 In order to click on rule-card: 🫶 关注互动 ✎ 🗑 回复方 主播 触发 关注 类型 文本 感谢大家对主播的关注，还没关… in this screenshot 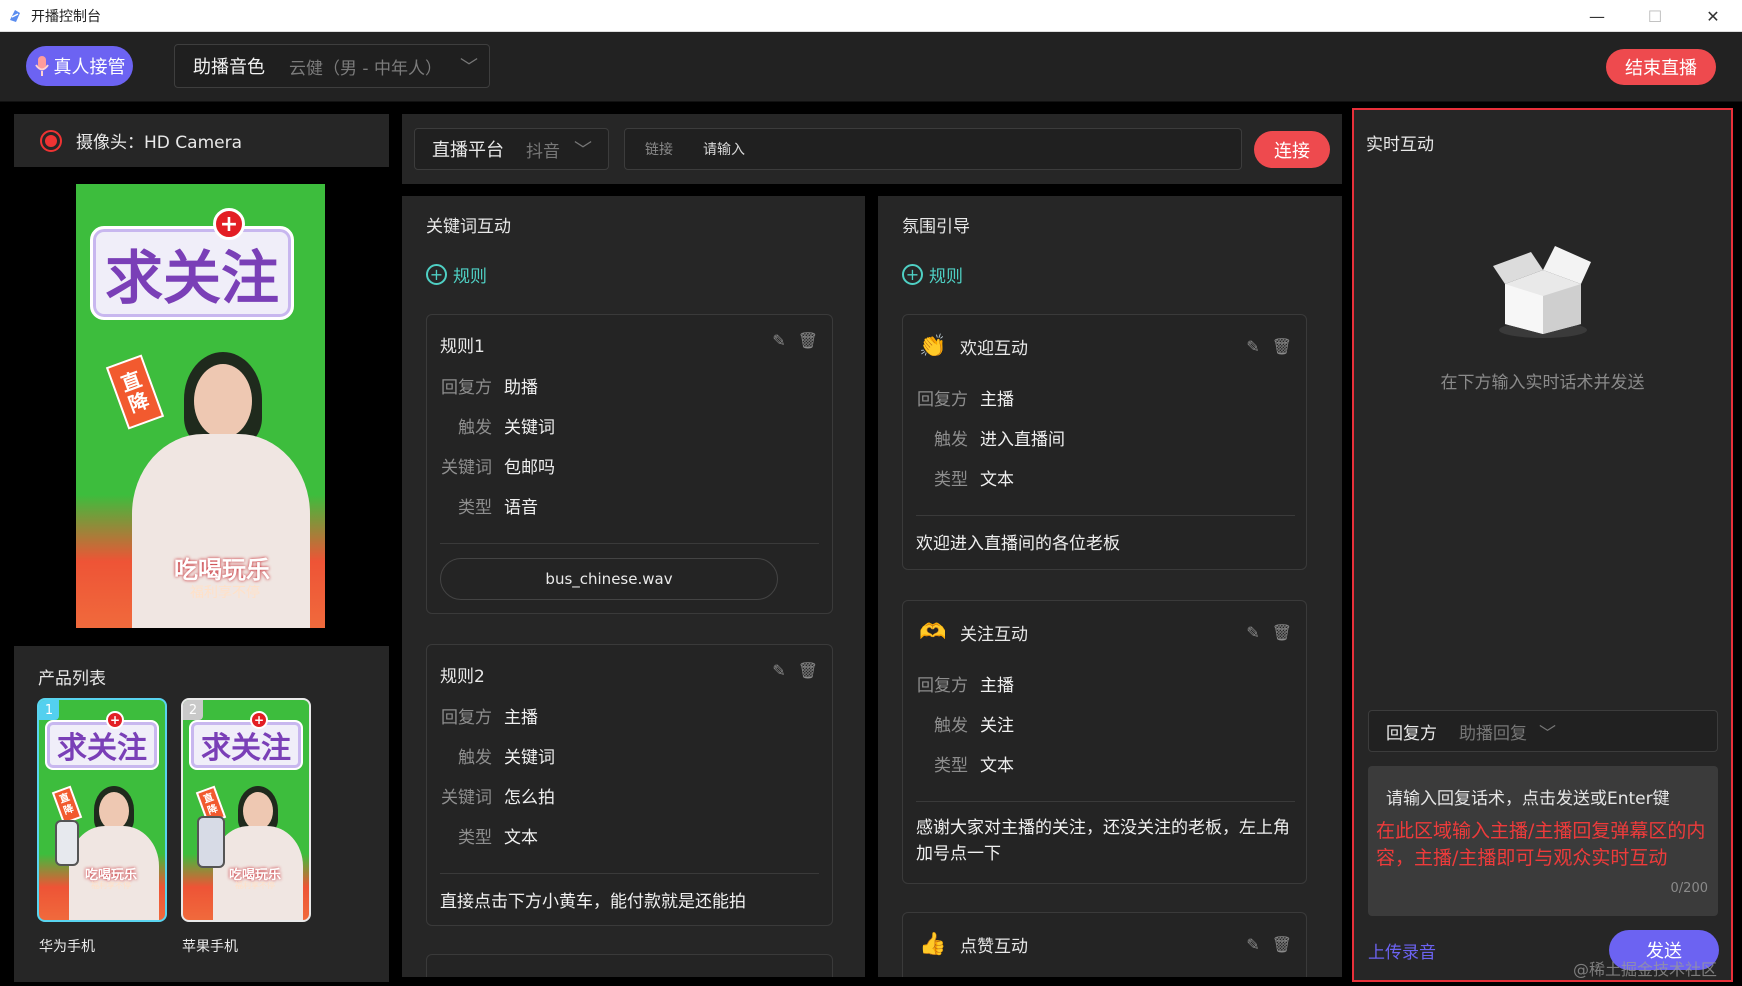, I will do `click(1104, 742)`.